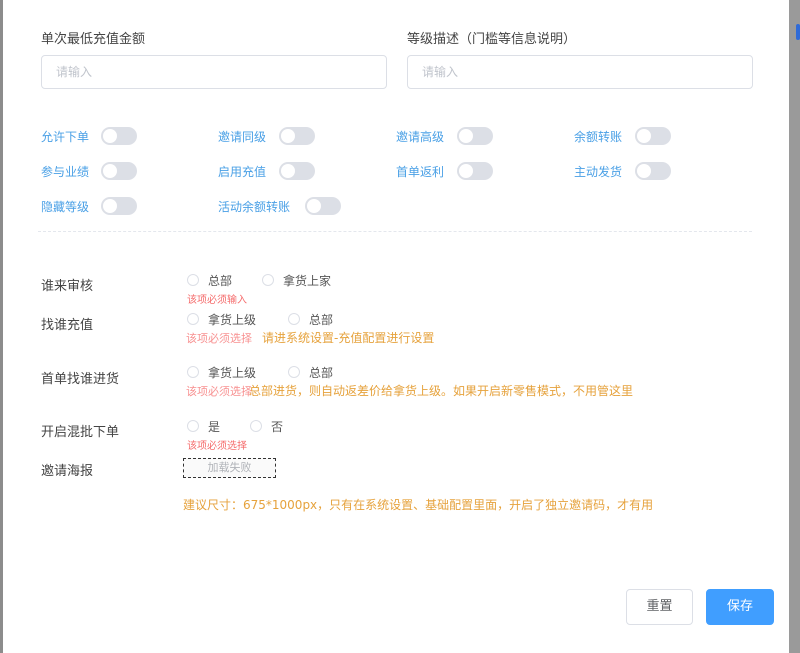  I want to click on hide-level-switch, so click(119, 206).